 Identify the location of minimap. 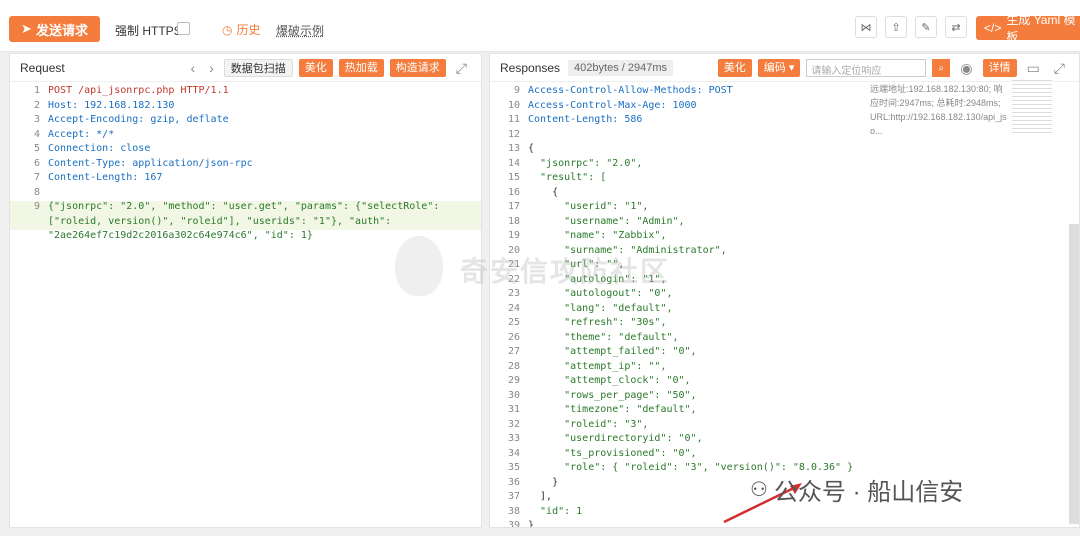
(1032, 108).